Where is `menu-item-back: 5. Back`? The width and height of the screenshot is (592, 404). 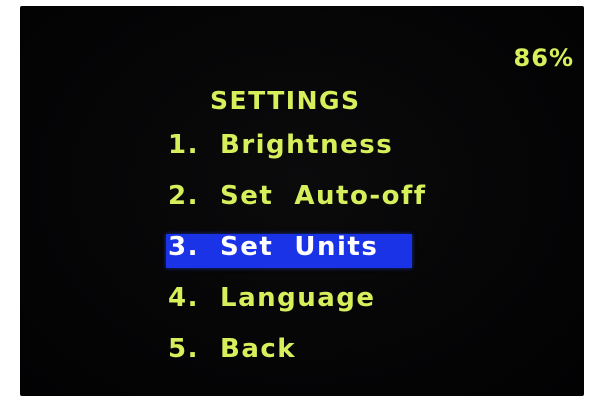
menu-item-back: 5. Back is located at coordinates (297, 359).